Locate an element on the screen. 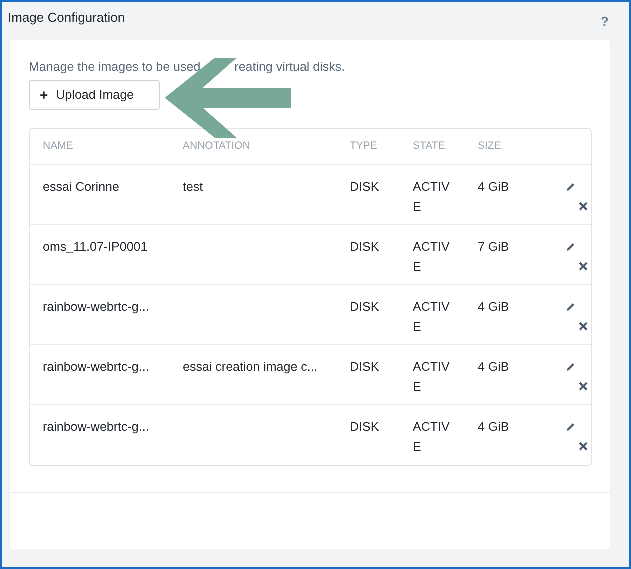 Image resolution: width=631 pixels, height=569 pixels. table-cell: essai Corinne is located at coordinates (81, 187).